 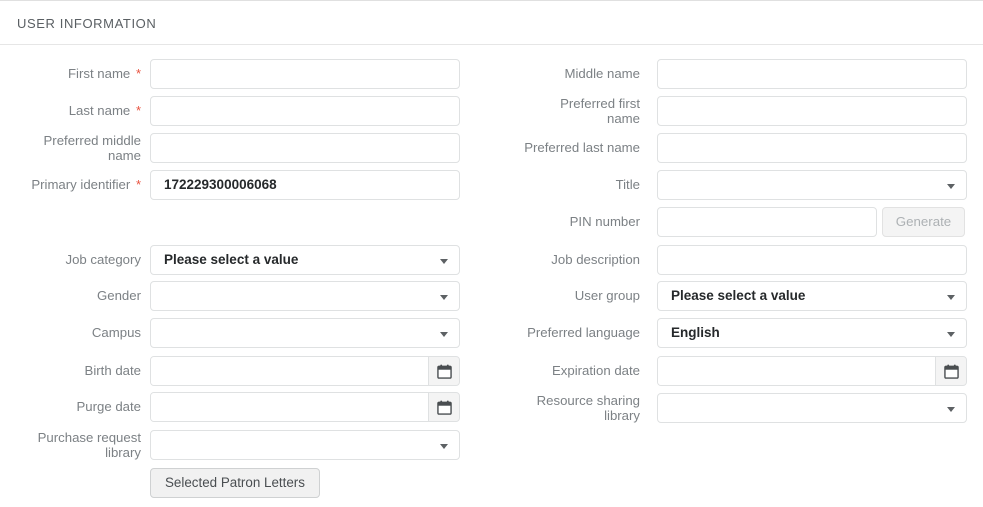 I want to click on selected-patron-letters-button: Selected Patron Letters, so click(x=235, y=483).